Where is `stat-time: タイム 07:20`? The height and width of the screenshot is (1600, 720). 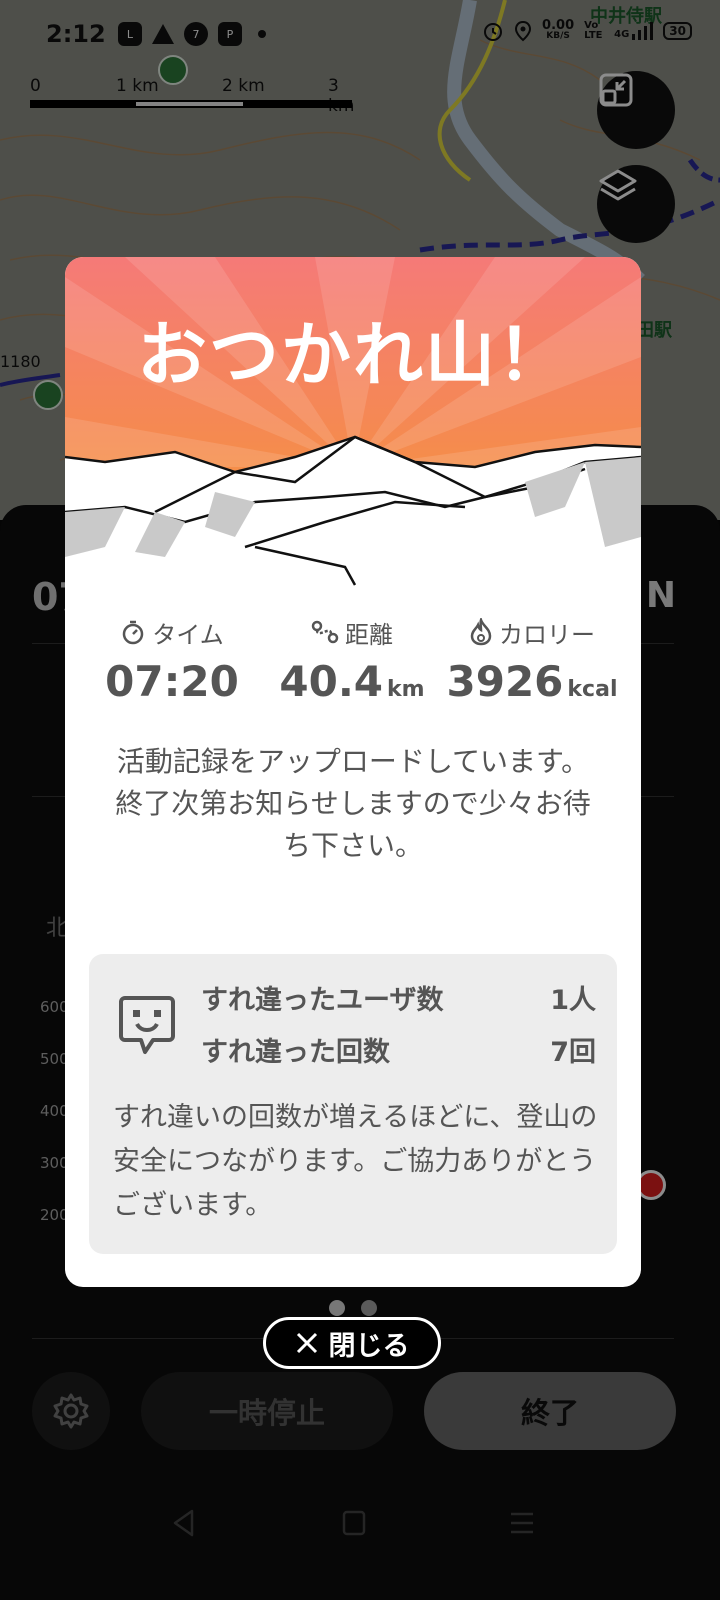
stat-time: タイム 07:20 is located at coordinates (172, 661).